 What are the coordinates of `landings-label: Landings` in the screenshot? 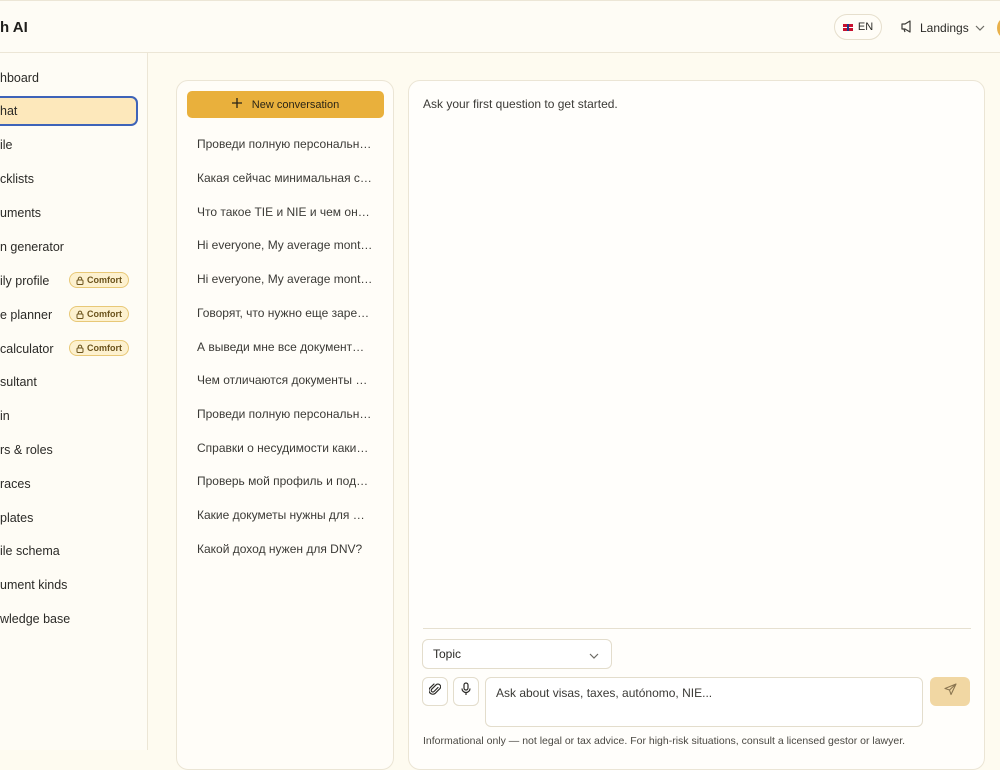 It's located at (944, 28).